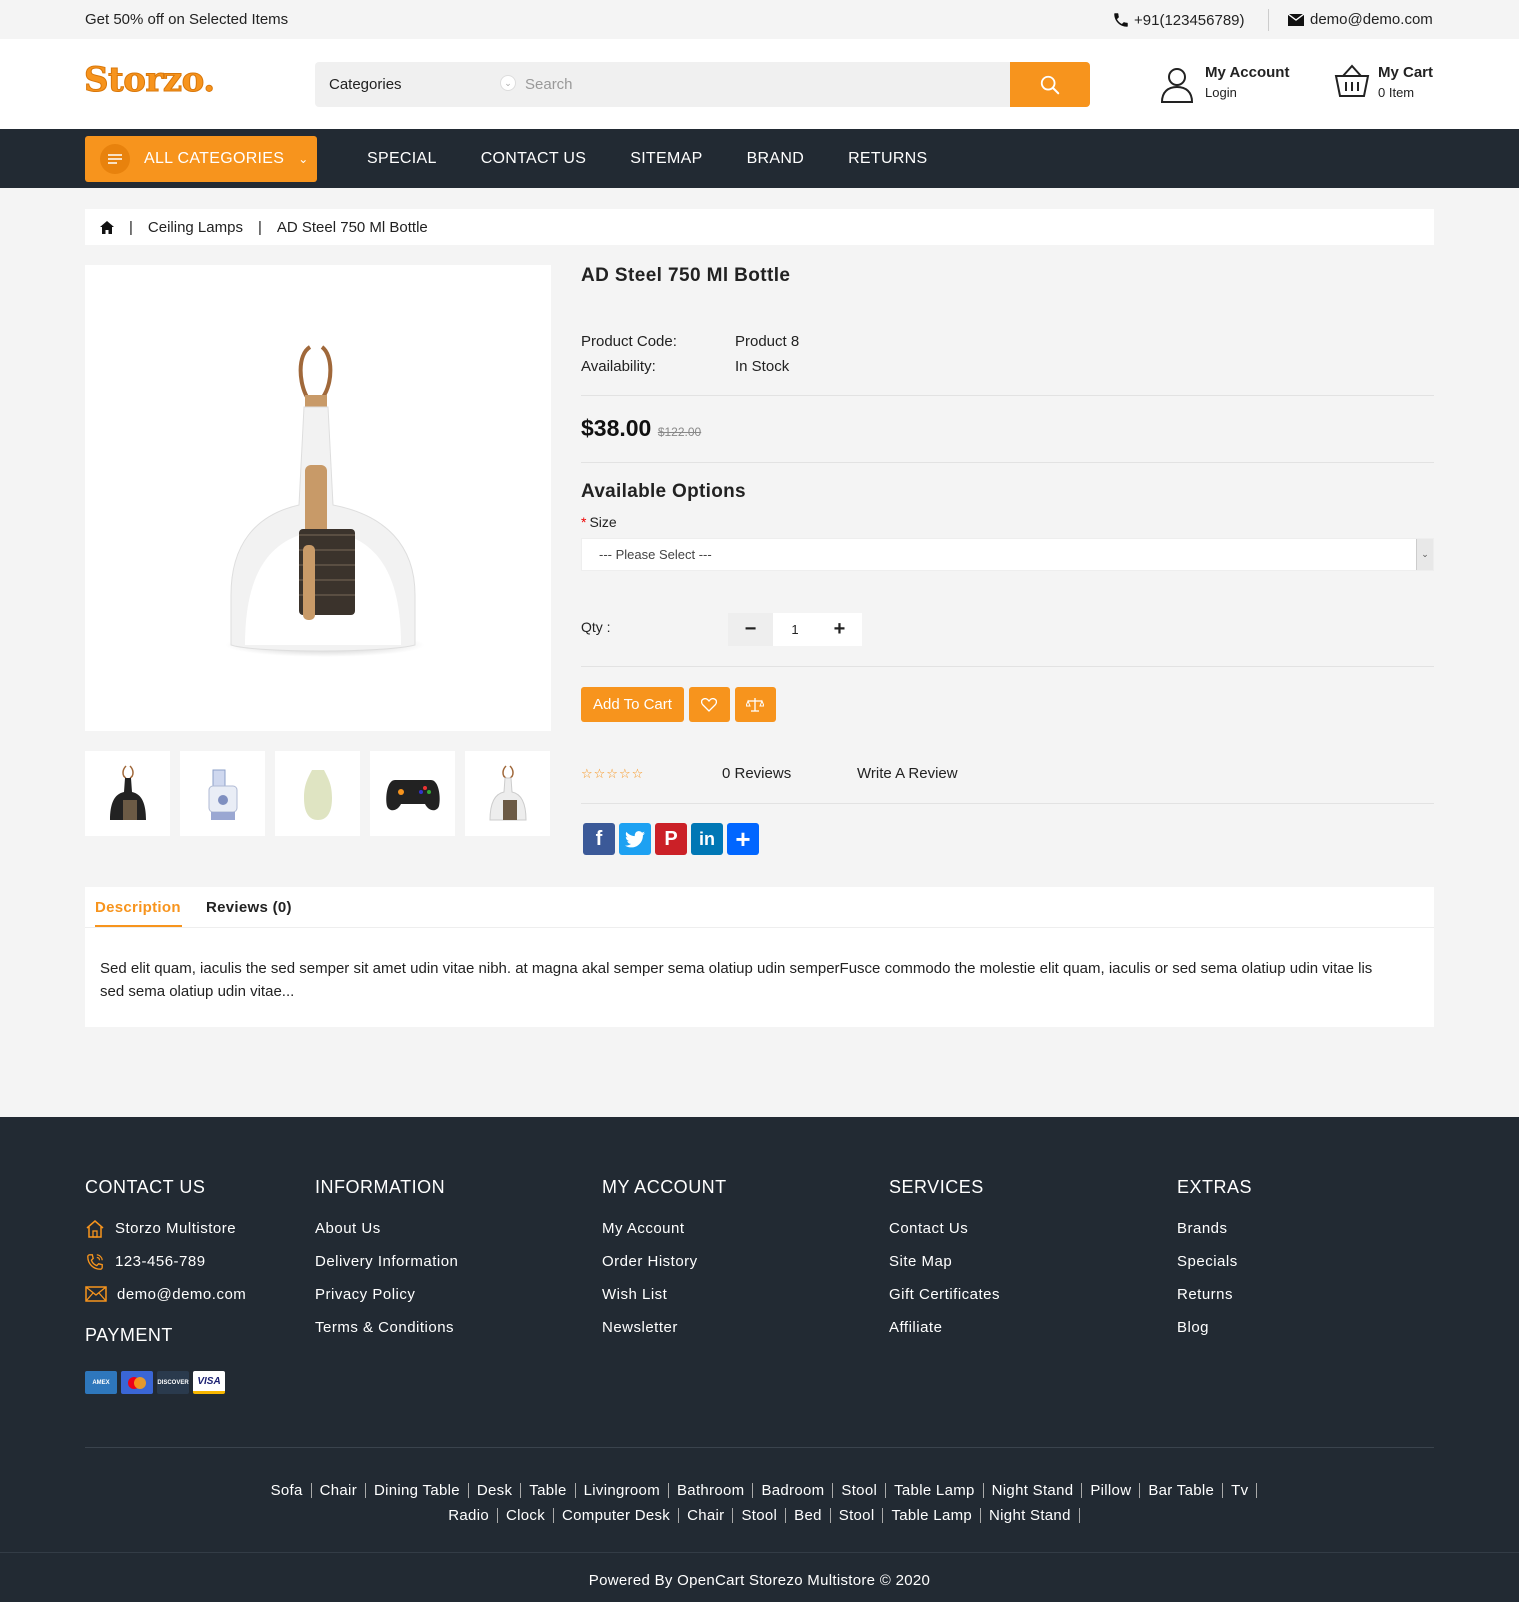 The image size is (1519, 1602). Describe the element at coordinates (1111, 1490) in the screenshot. I see `footer-tag-link: Pillow` at that location.